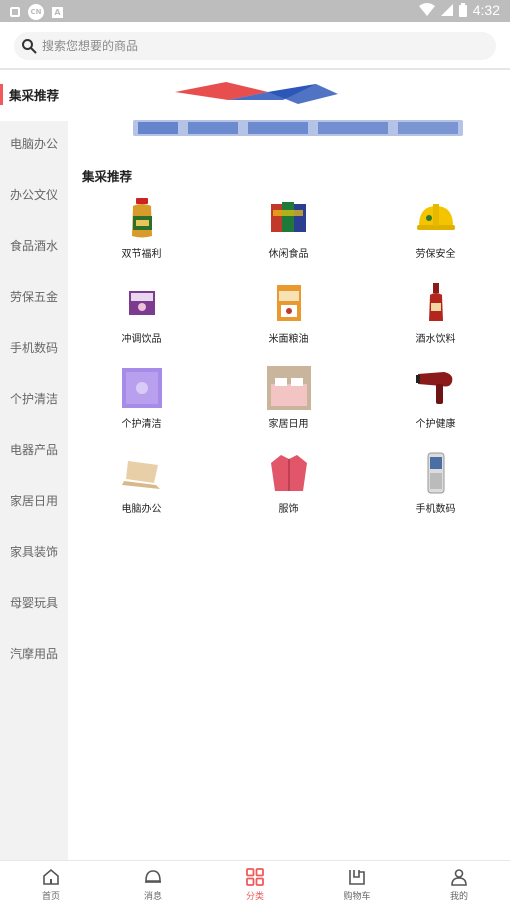 The image size is (510, 904). Describe the element at coordinates (435, 339) in the screenshot. I see `category-label: 酒水饮料` at that location.